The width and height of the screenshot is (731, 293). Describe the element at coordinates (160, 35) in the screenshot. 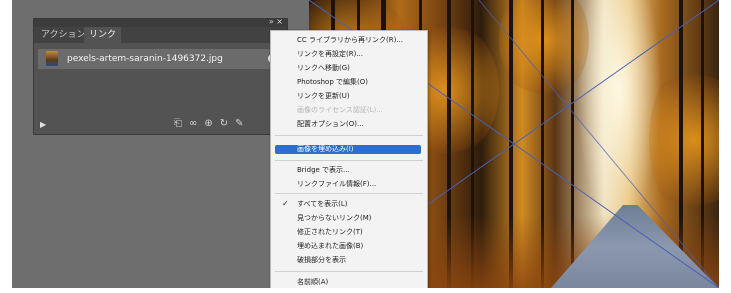

I see `panel-tab-bar: アクション リンク ≡` at that location.